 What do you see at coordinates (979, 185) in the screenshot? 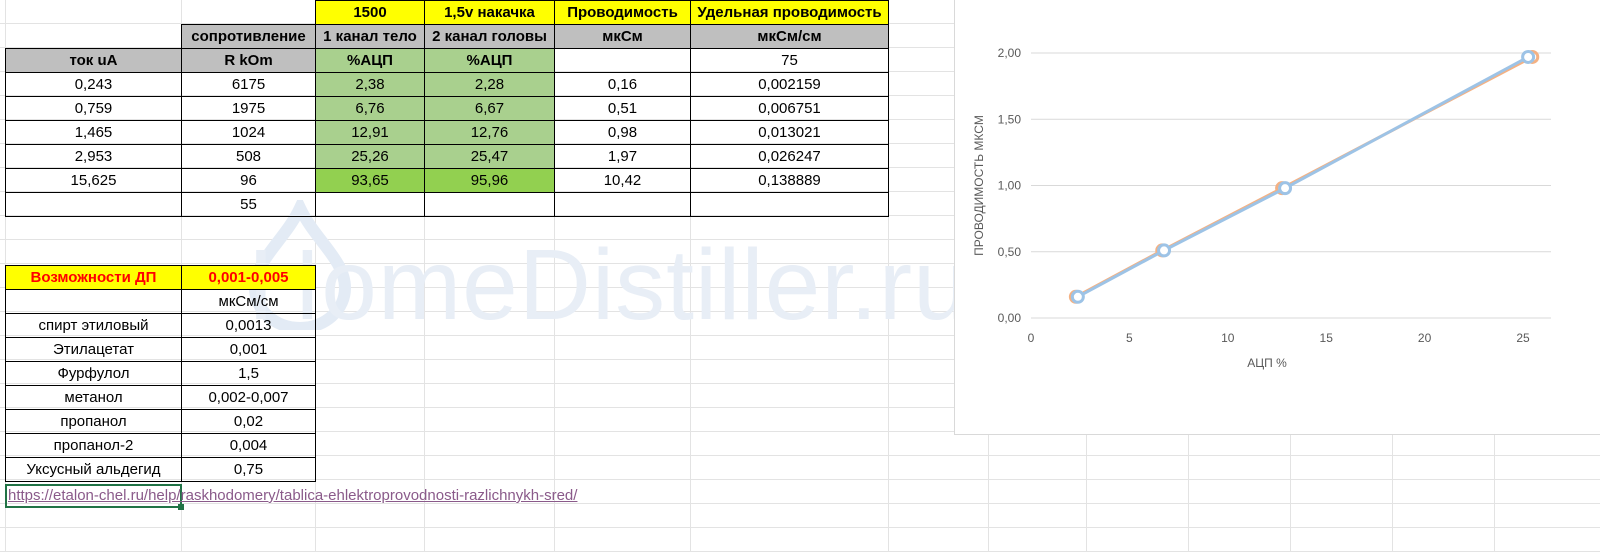
I see `y-axis-title: ПРОВОДИМОСТЬ МКСМ` at bounding box center [979, 185].